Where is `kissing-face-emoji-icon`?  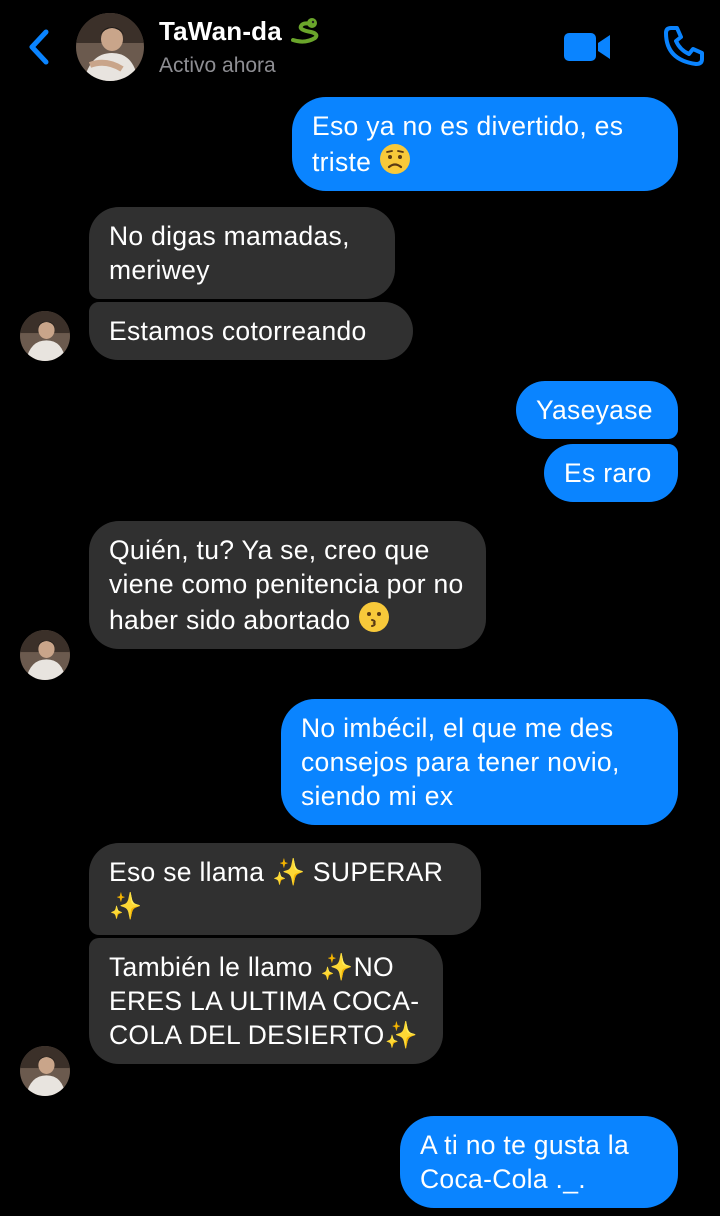 kissing-face-emoji-icon is located at coordinates (374, 617).